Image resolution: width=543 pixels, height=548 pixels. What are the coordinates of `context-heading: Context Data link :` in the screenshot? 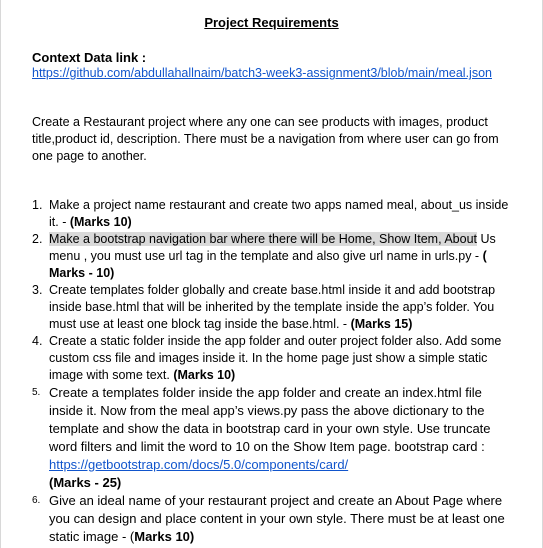 It's located at (89, 57).